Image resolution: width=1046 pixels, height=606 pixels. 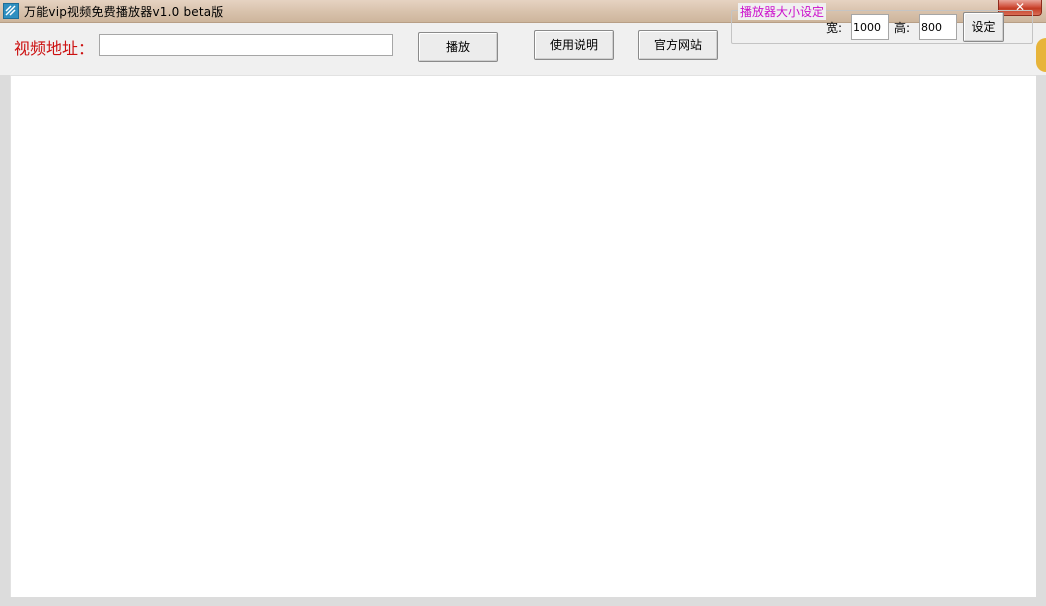 I want to click on official-site-button: 官方网站, so click(x=678, y=45).